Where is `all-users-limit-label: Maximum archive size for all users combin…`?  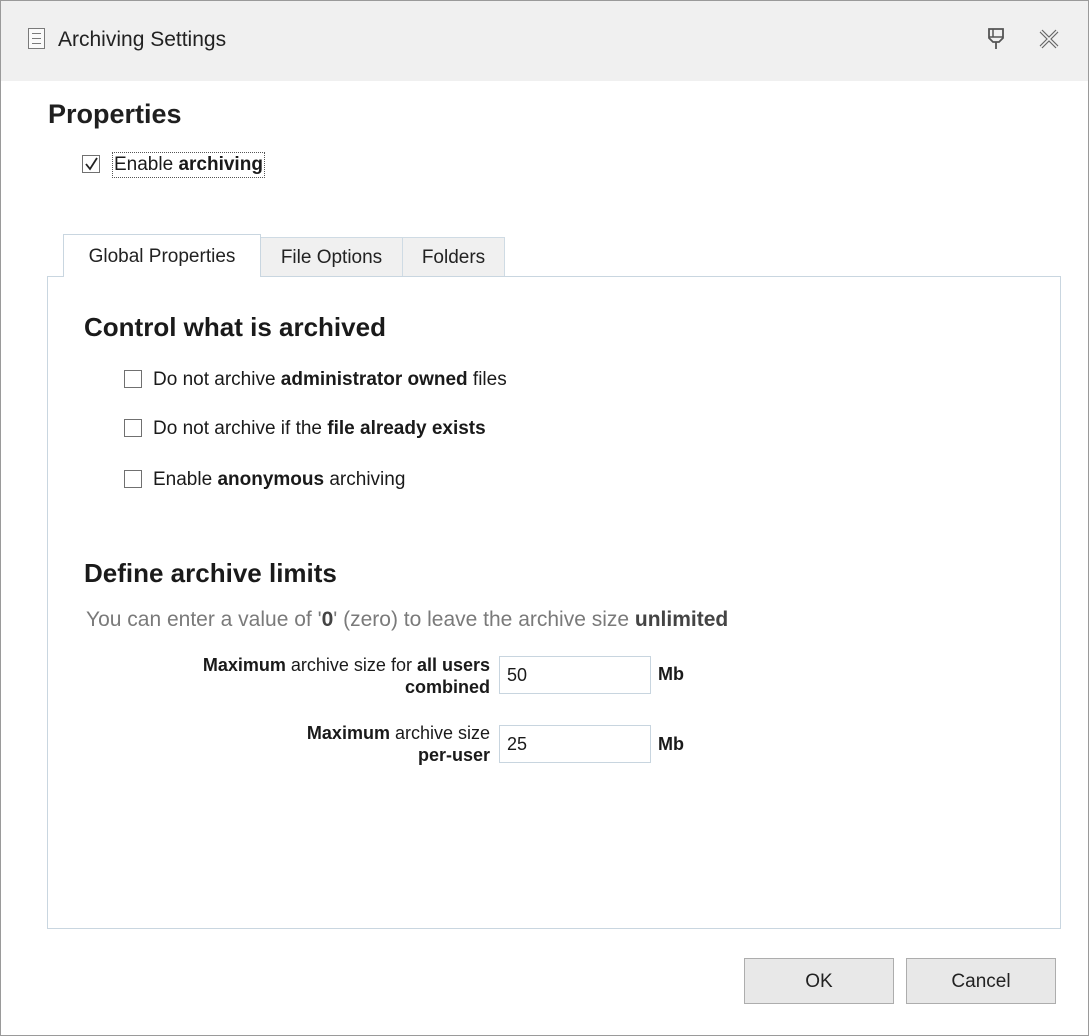
all-users-limit-label: Maximum archive size for all users combin… is located at coordinates (346, 676).